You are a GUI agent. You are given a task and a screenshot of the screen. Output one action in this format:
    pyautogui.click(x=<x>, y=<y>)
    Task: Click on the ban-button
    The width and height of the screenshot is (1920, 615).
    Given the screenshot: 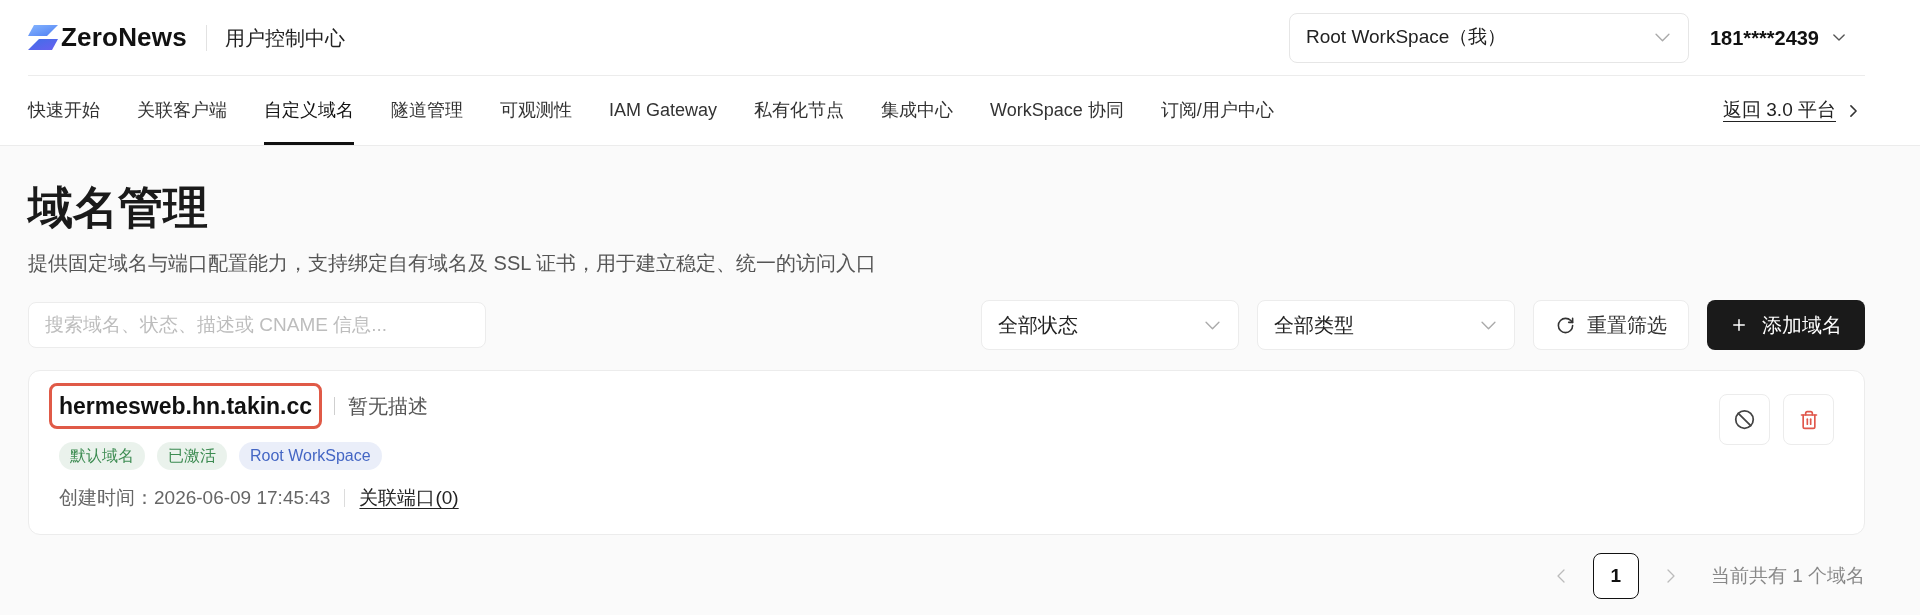 What is the action you would take?
    pyautogui.click(x=1744, y=419)
    